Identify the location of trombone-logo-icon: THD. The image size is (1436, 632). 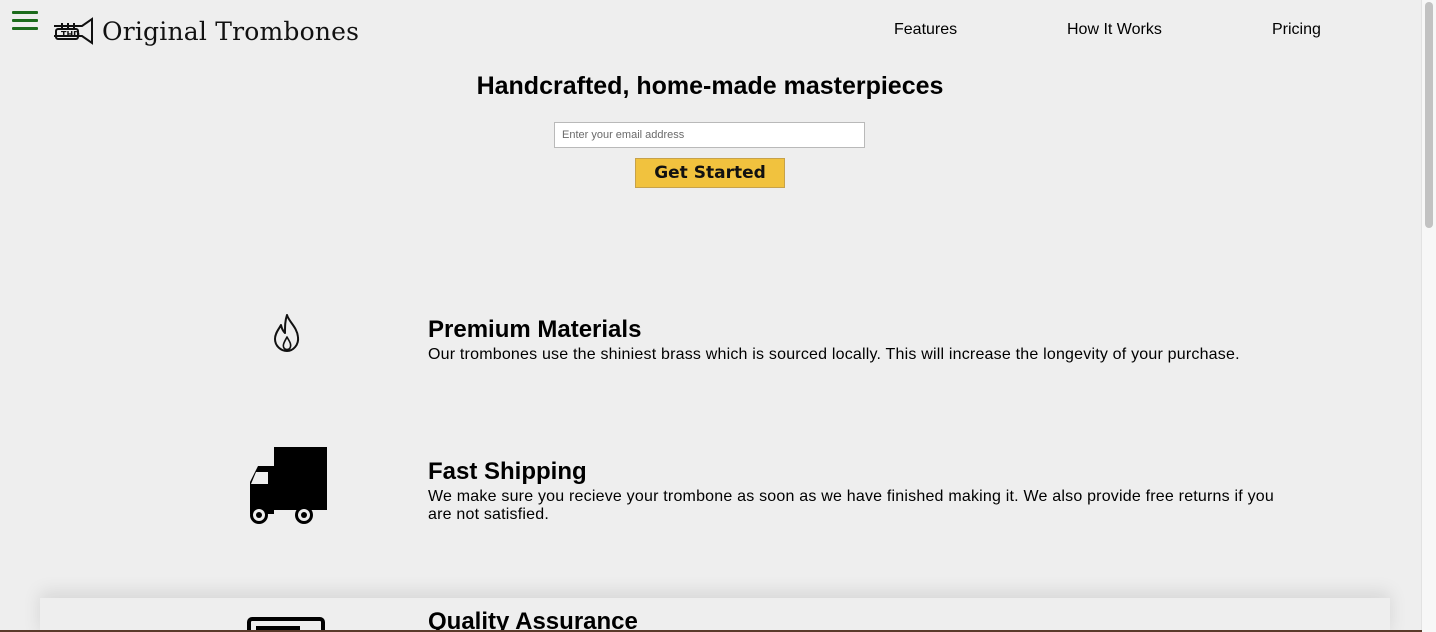
(73, 31).